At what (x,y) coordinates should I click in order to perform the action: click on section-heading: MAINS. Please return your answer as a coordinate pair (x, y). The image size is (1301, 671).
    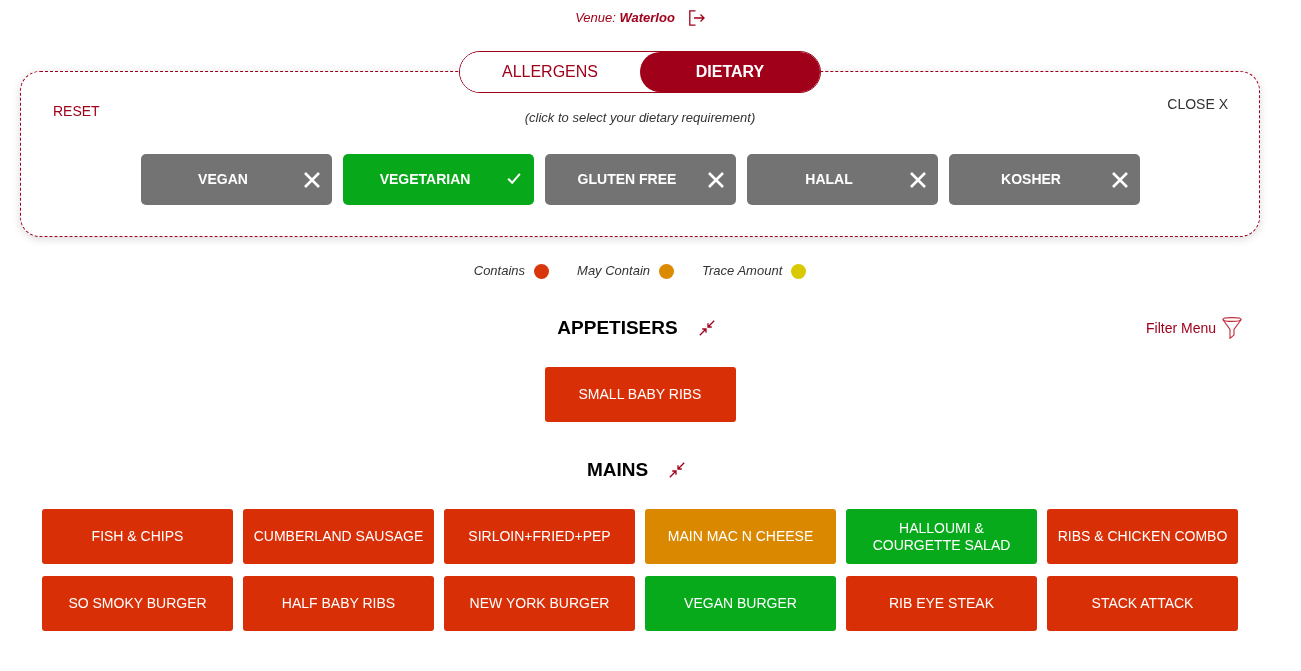
    Looking at the image, I should click on (617, 470).